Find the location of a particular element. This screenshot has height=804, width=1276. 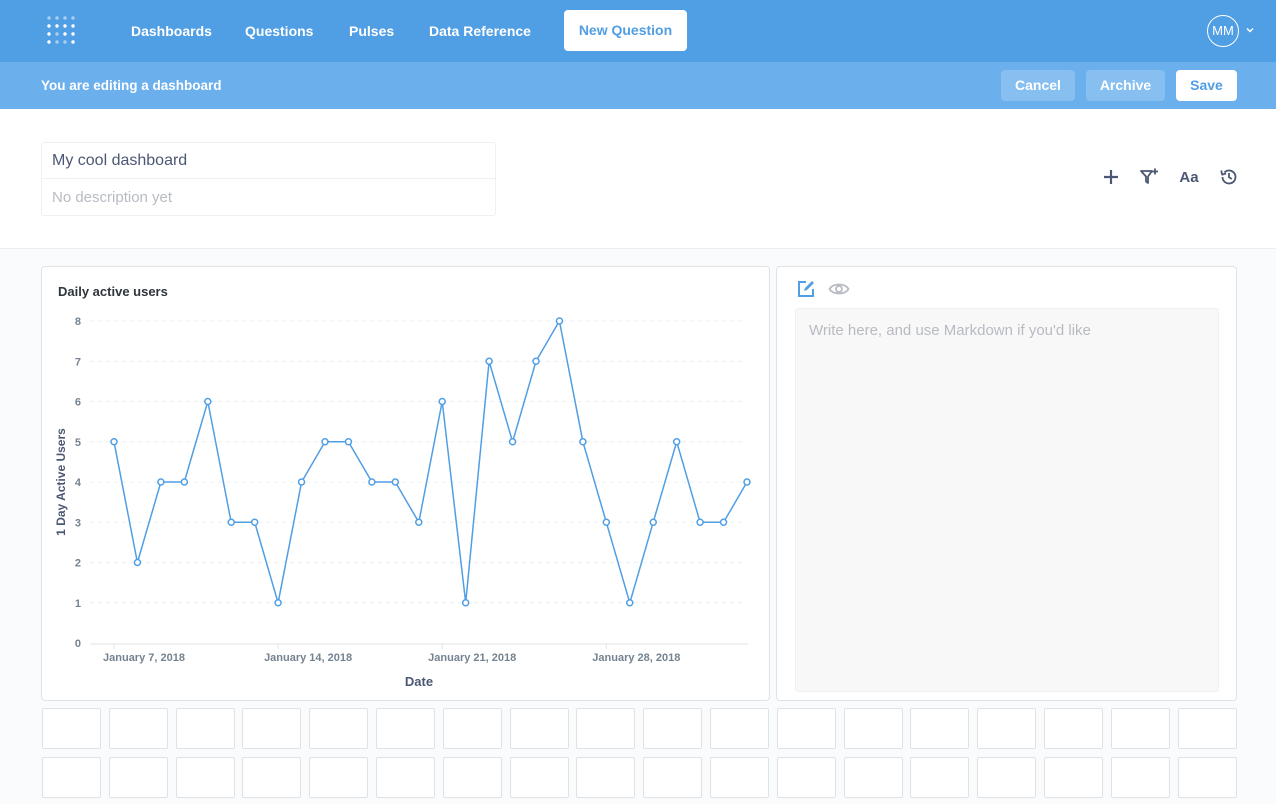

add-text-button: Aa is located at coordinates (1189, 177).